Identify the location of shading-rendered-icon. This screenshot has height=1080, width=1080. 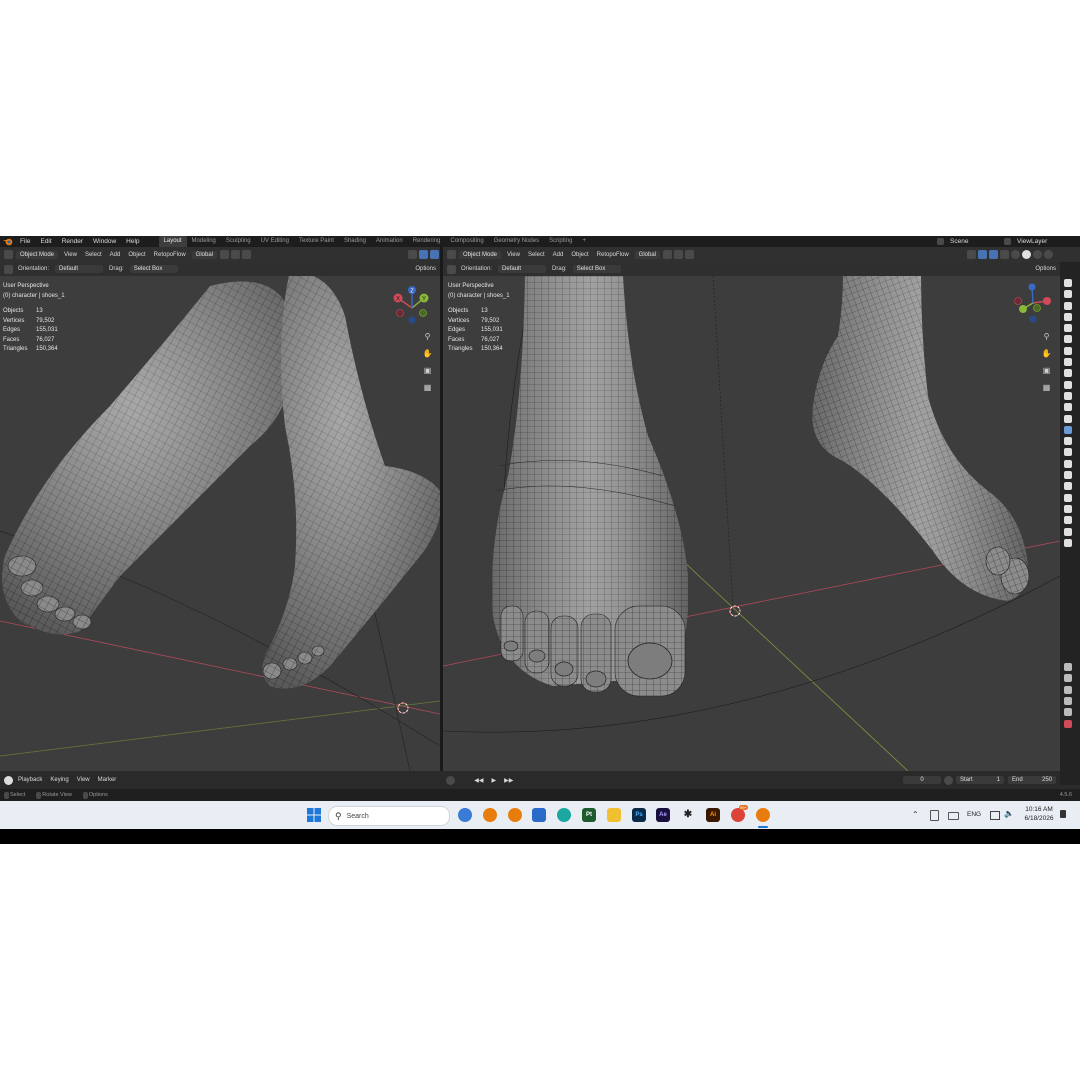
(1048, 254).